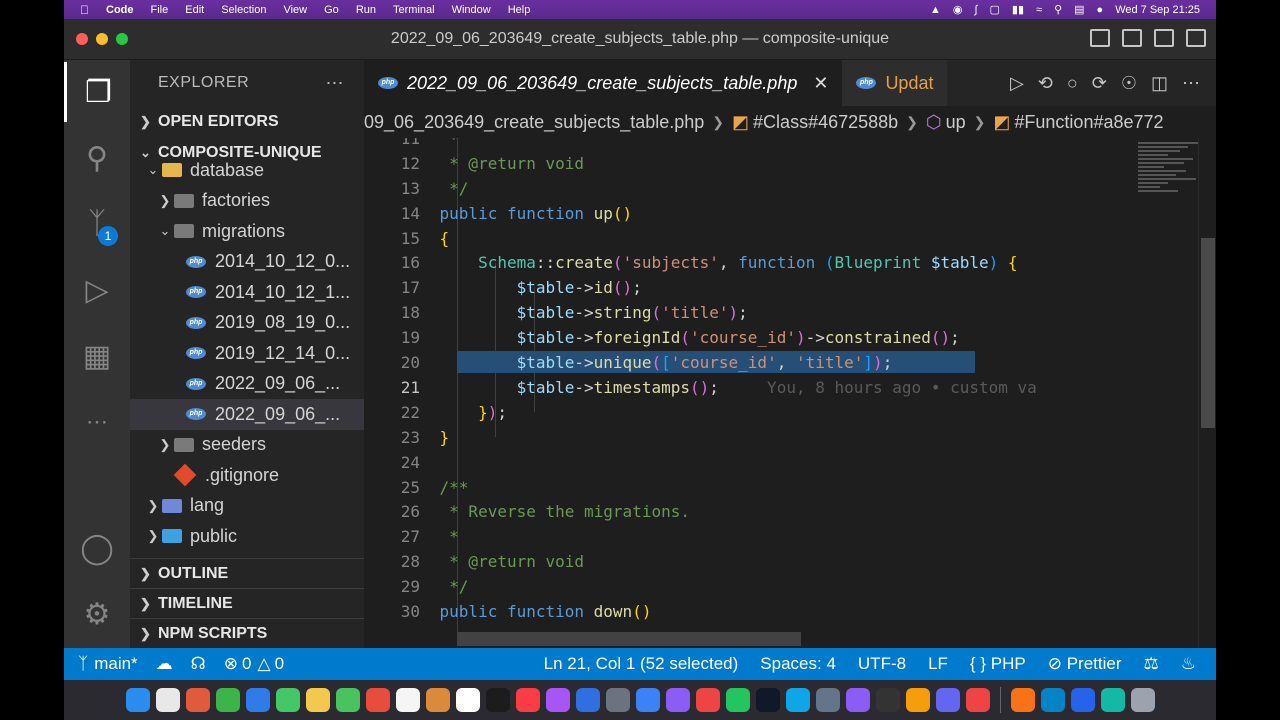 The height and width of the screenshot is (720, 1280). I want to click on horizontal-scrollbar, so click(629, 639).